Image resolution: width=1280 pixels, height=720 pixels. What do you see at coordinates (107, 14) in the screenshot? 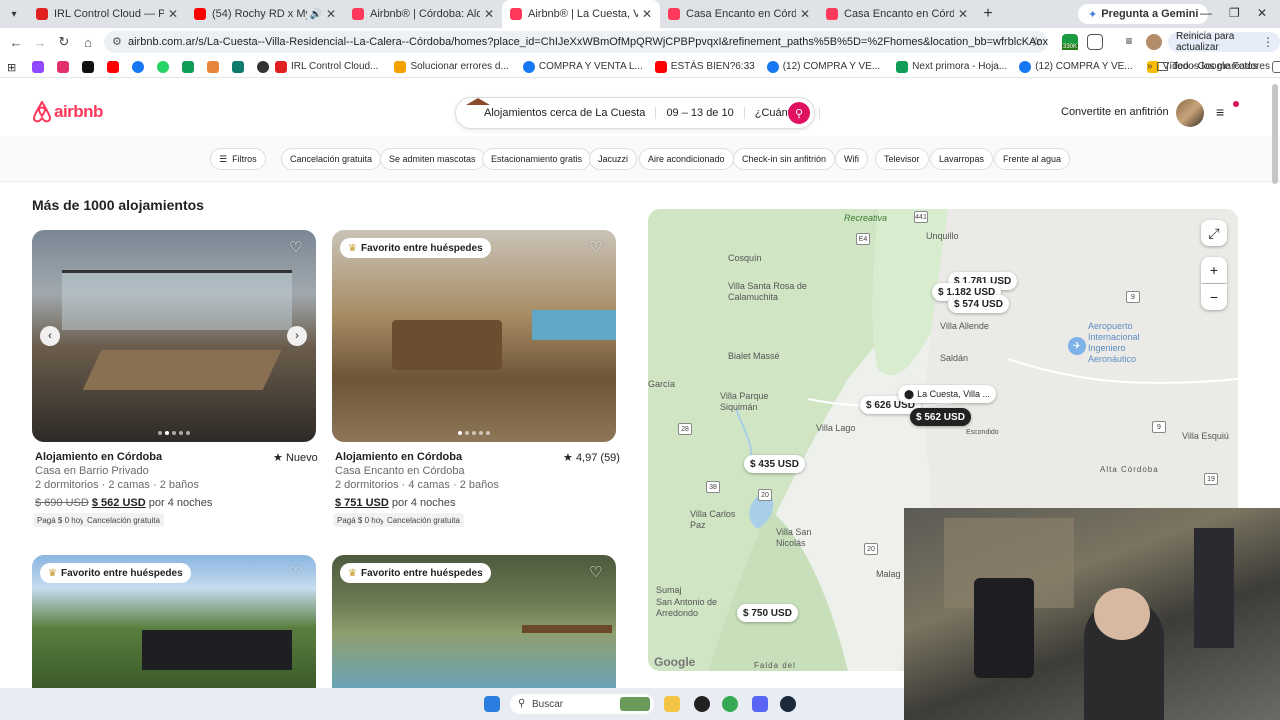
I see `tab-irl-control: IRL Control Cloud — Panel de c ✕` at bounding box center [107, 14].